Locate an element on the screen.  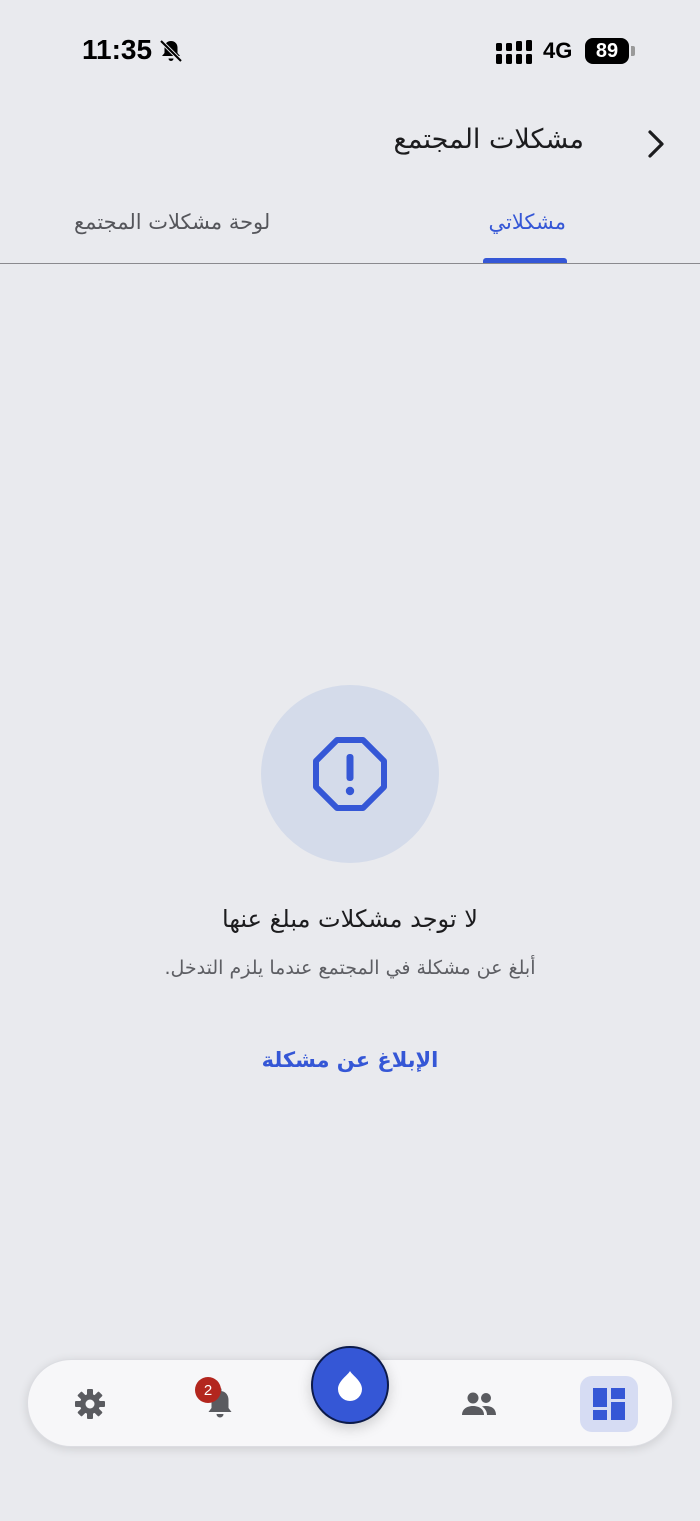
status-time: 11:35 is located at coordinates (117, 49).